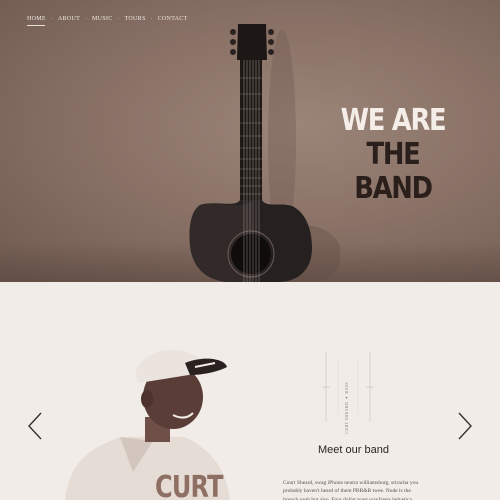  I want to click on member-role-label: CURT SHEARD ● BASS, so click(346, 408).